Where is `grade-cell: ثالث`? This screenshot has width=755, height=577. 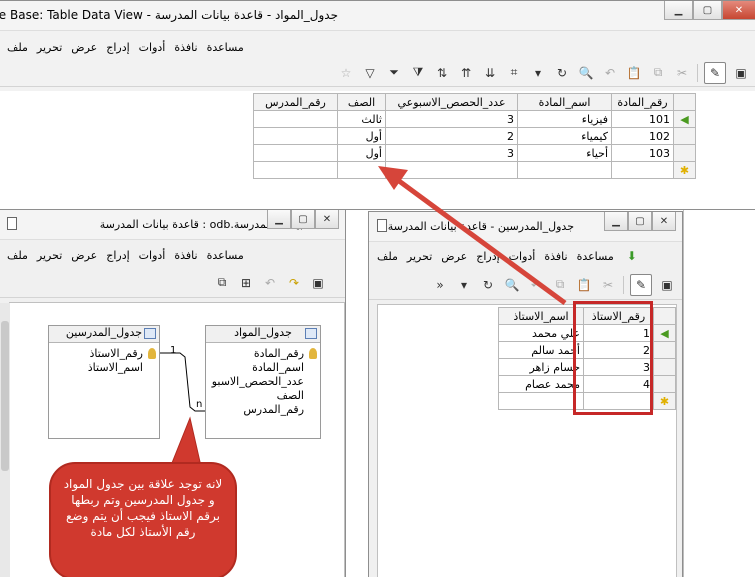 grade-cell: ثالث is located at coordinates (361, 119).